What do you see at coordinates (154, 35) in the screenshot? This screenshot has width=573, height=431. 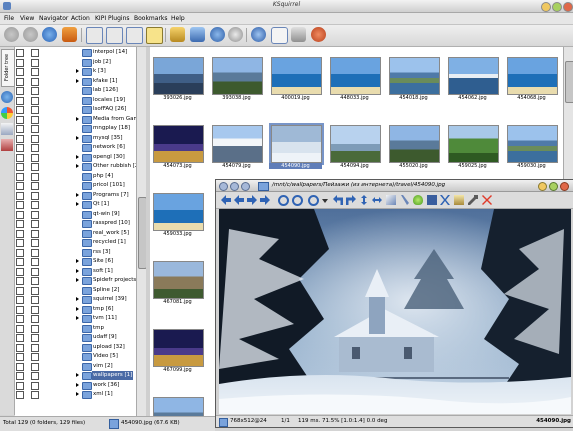 I see `view-thumbnails-icon` at bounding box center [154, 35].